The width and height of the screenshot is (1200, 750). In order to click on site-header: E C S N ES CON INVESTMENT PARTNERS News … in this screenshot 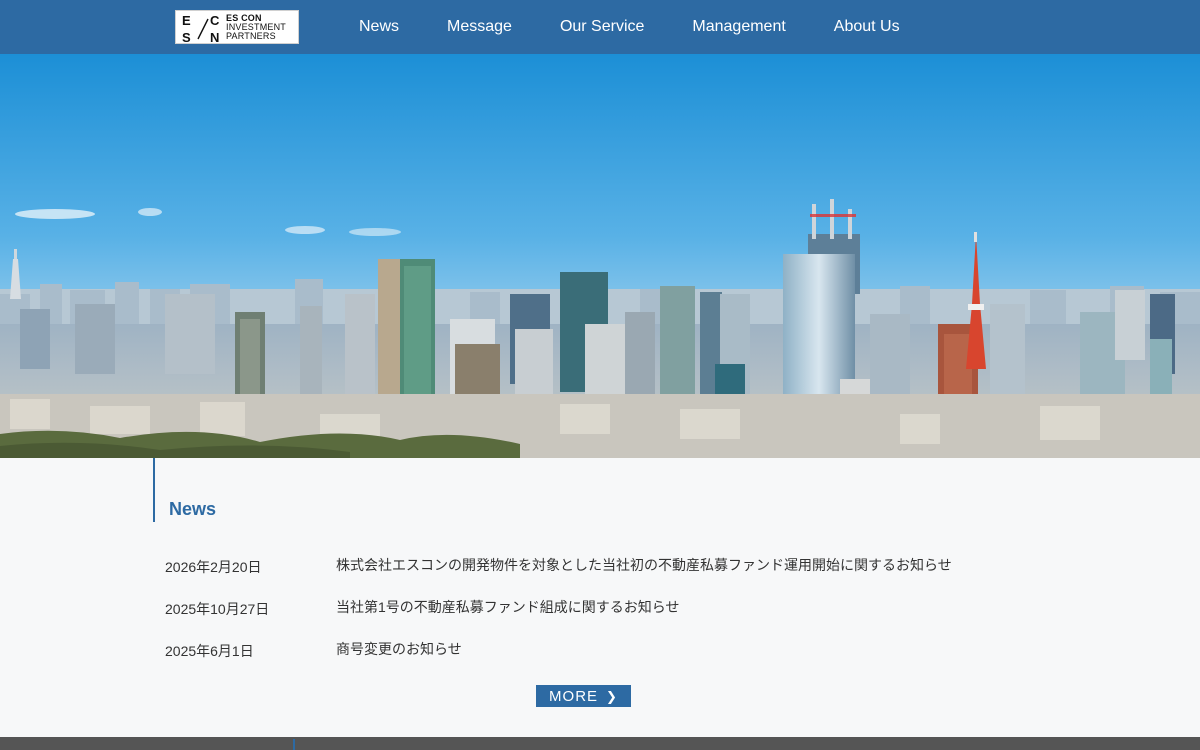, I will do `click(600, 27)`.